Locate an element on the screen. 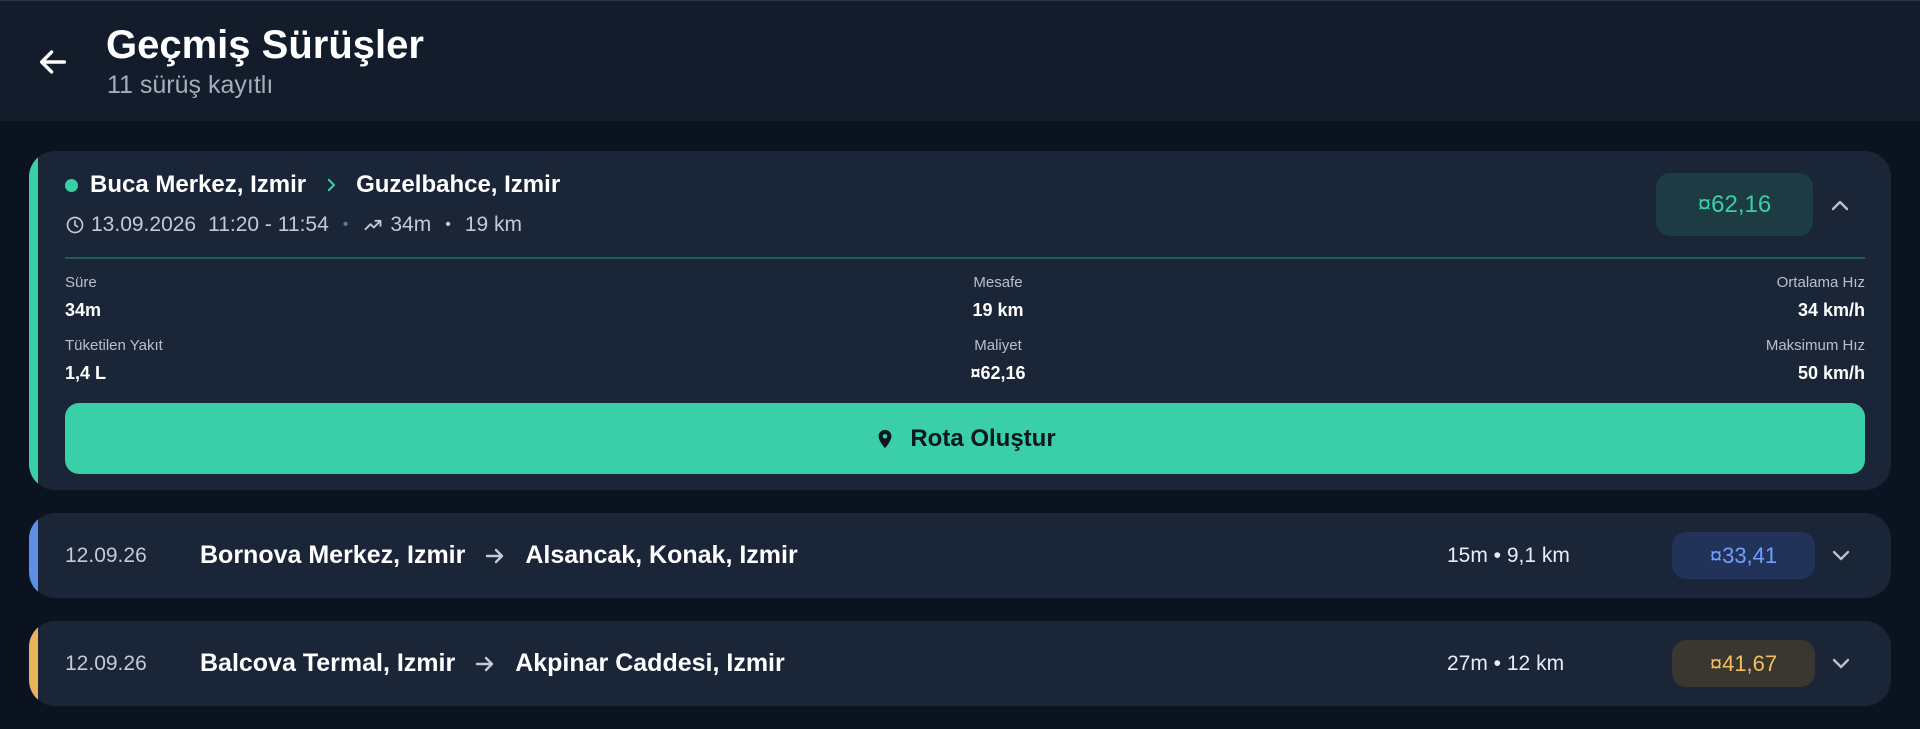  stat-fuel: Tüketilen Yakıt 1,4 L is located at coordinates (114, 360).